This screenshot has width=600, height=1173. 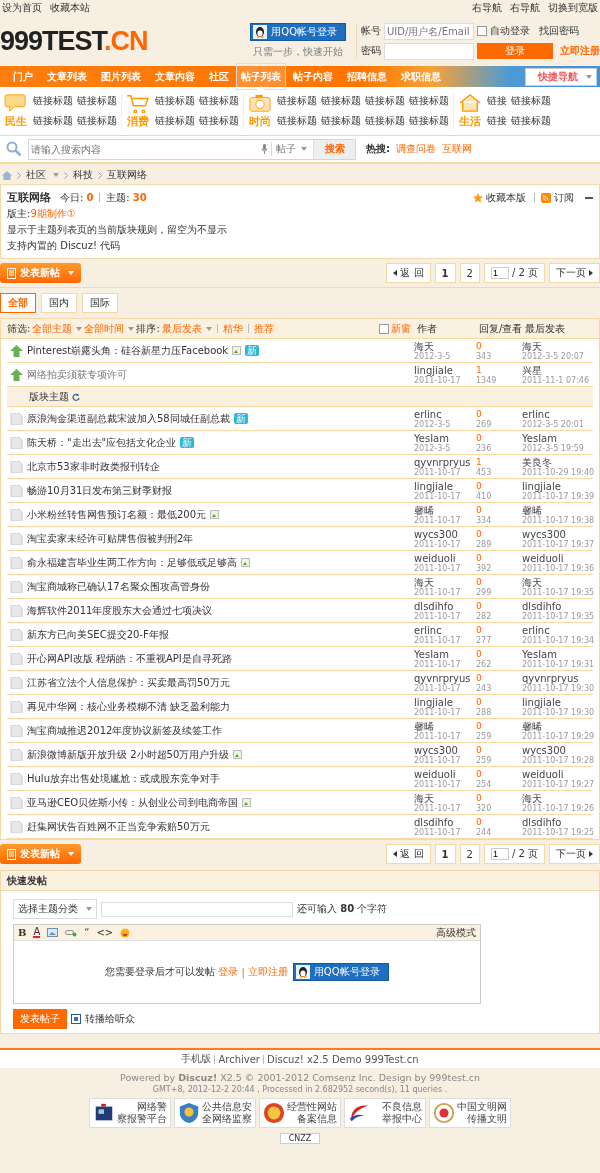 I want to click on footer-link: Archiver, so click(x=239, y=1059).